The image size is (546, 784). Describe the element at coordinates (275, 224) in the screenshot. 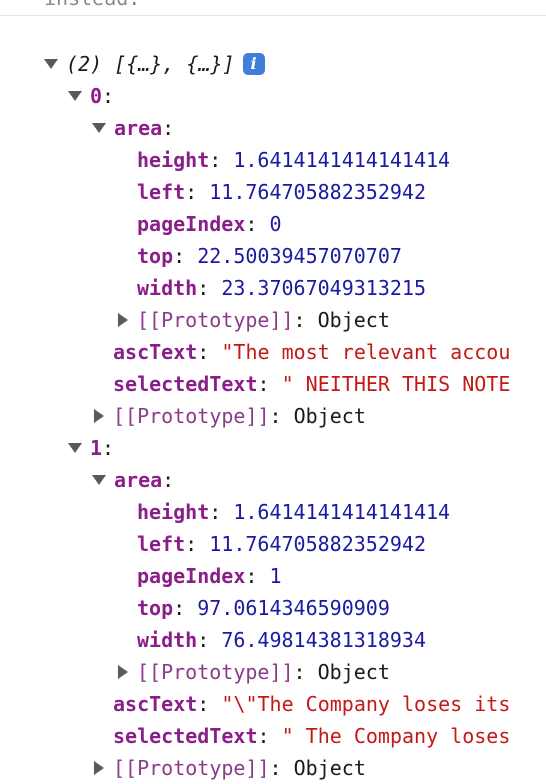

I see `pageindex-value: 0` at that location.